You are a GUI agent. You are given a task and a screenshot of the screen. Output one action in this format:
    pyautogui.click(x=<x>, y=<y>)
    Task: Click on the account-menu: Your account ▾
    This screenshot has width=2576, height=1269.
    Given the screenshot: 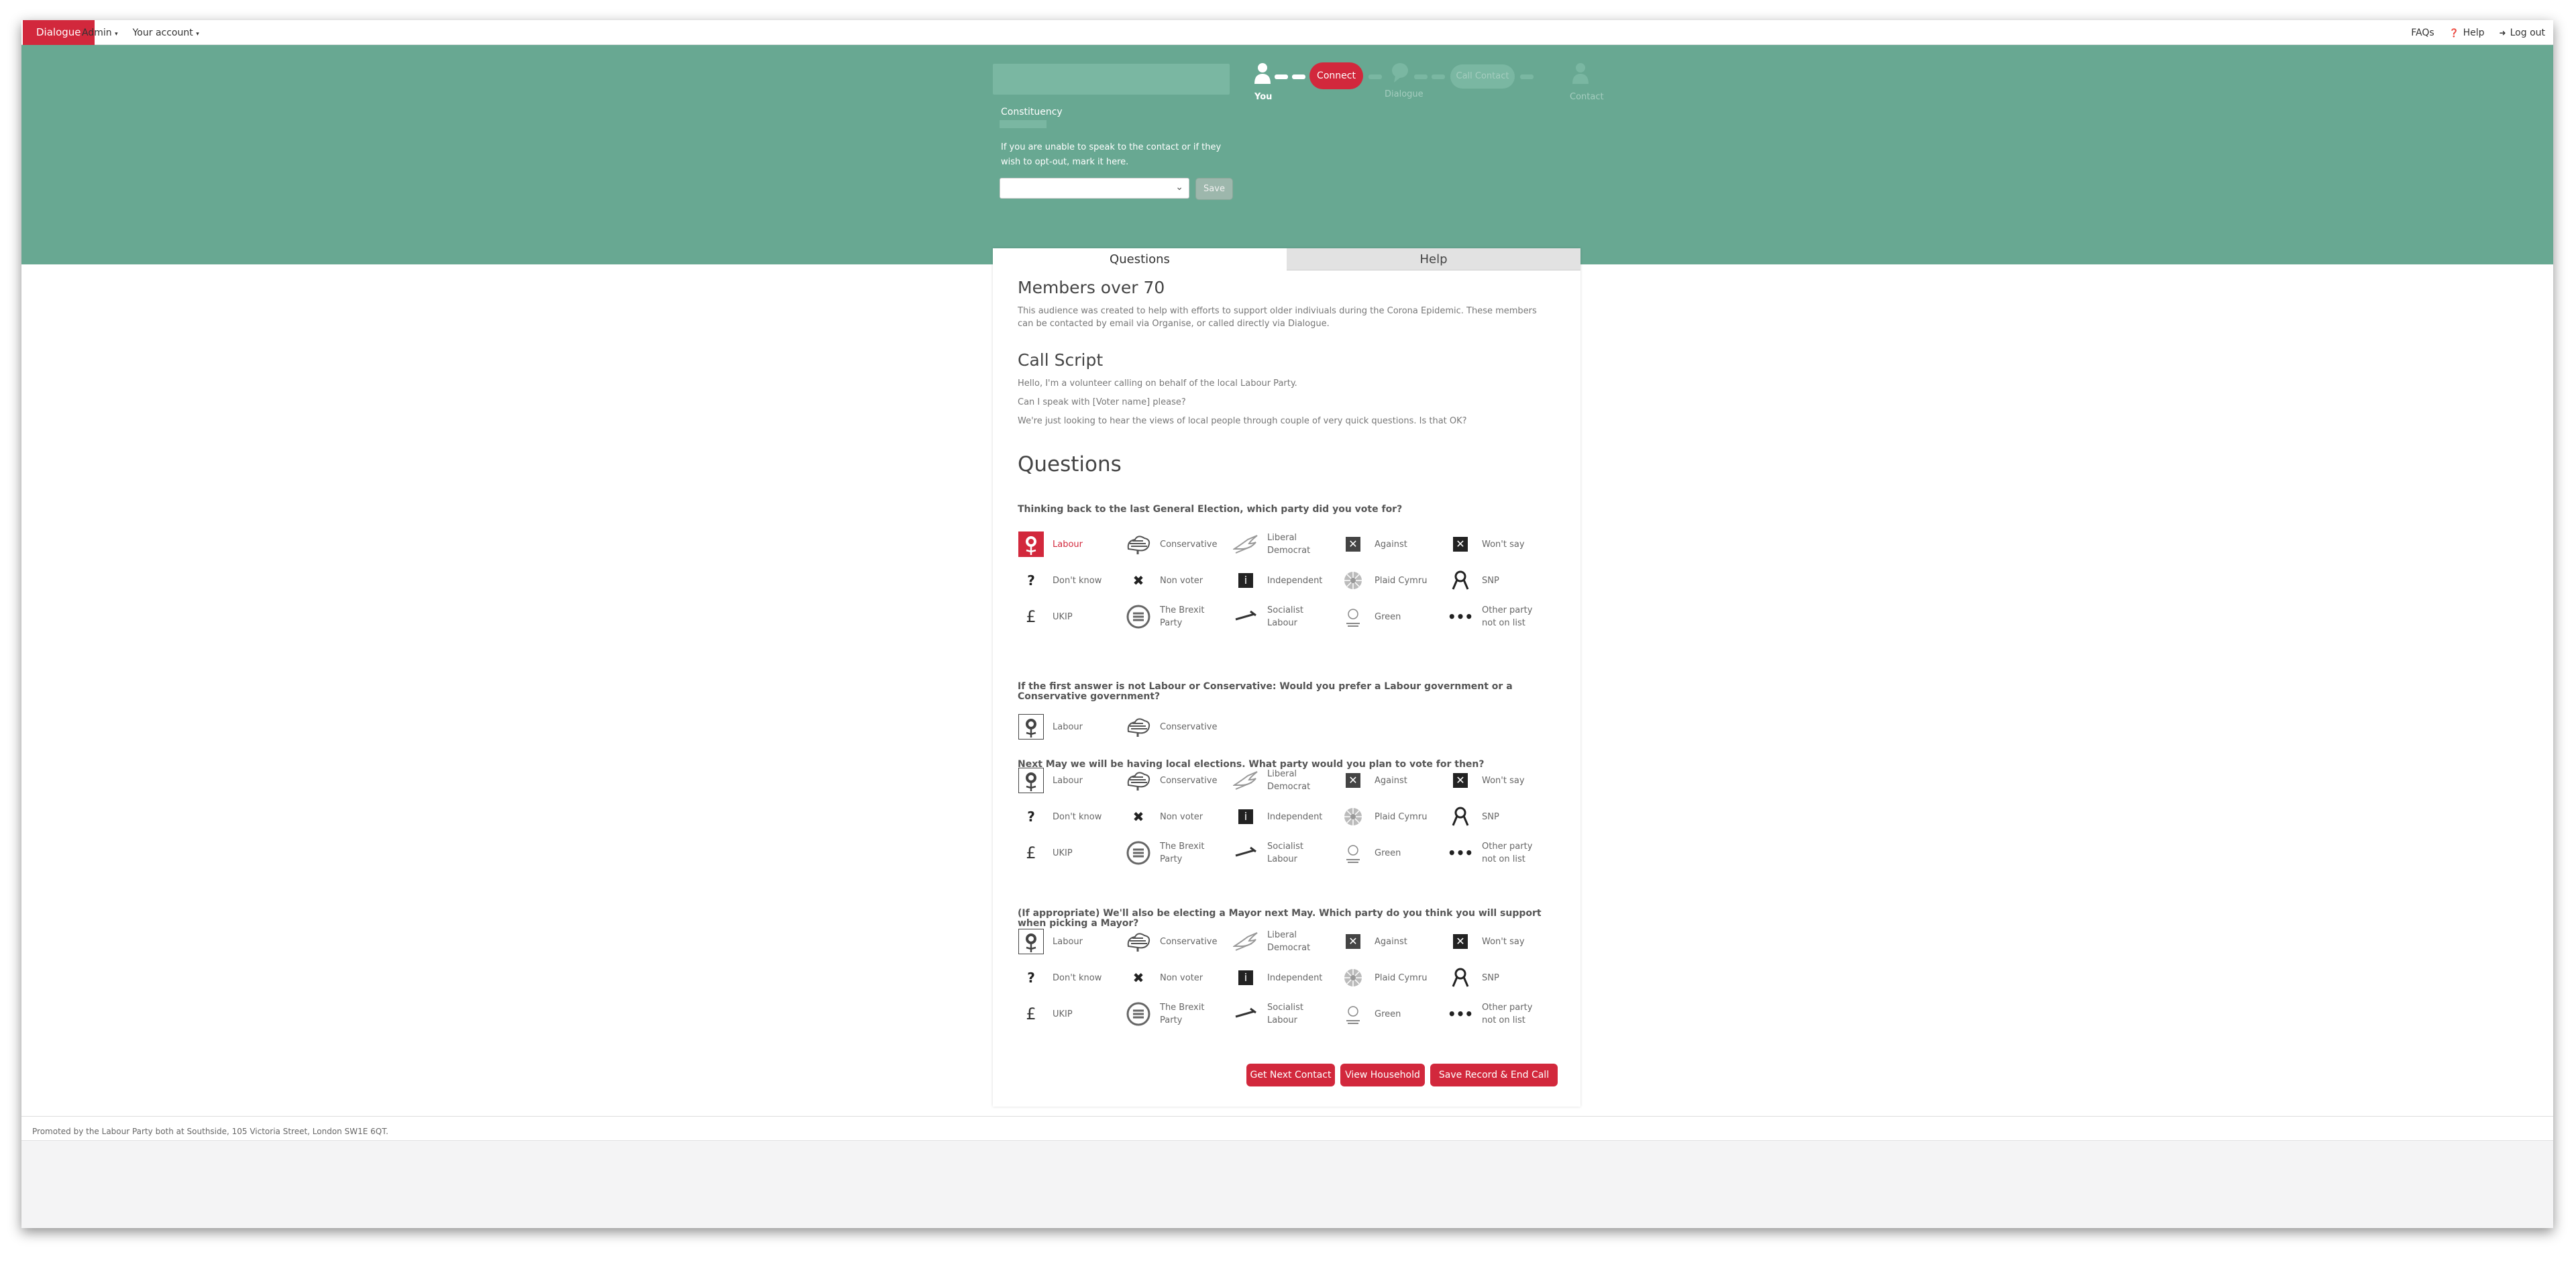 What is the action you would take?
    pyautogui.click(x=166, y=33)
    